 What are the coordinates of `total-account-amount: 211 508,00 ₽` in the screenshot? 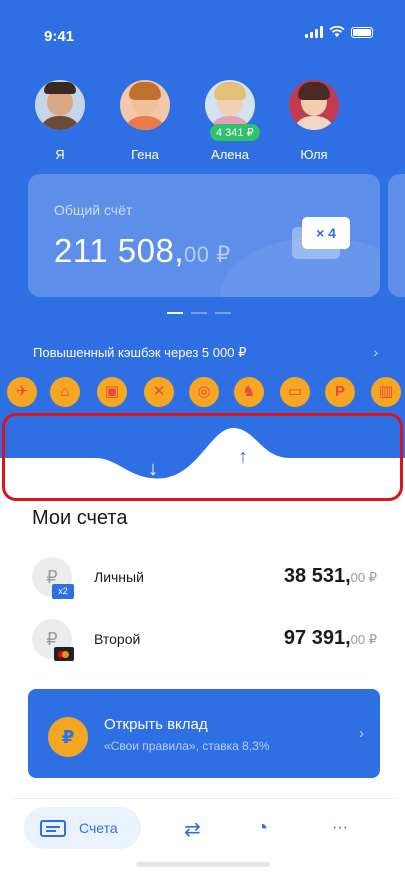 It's located at (142, 251).